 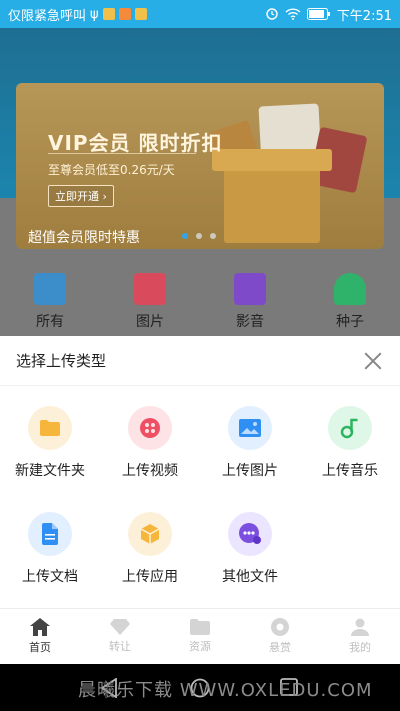 I want to click on home-icon, so click(x=40, y=627).